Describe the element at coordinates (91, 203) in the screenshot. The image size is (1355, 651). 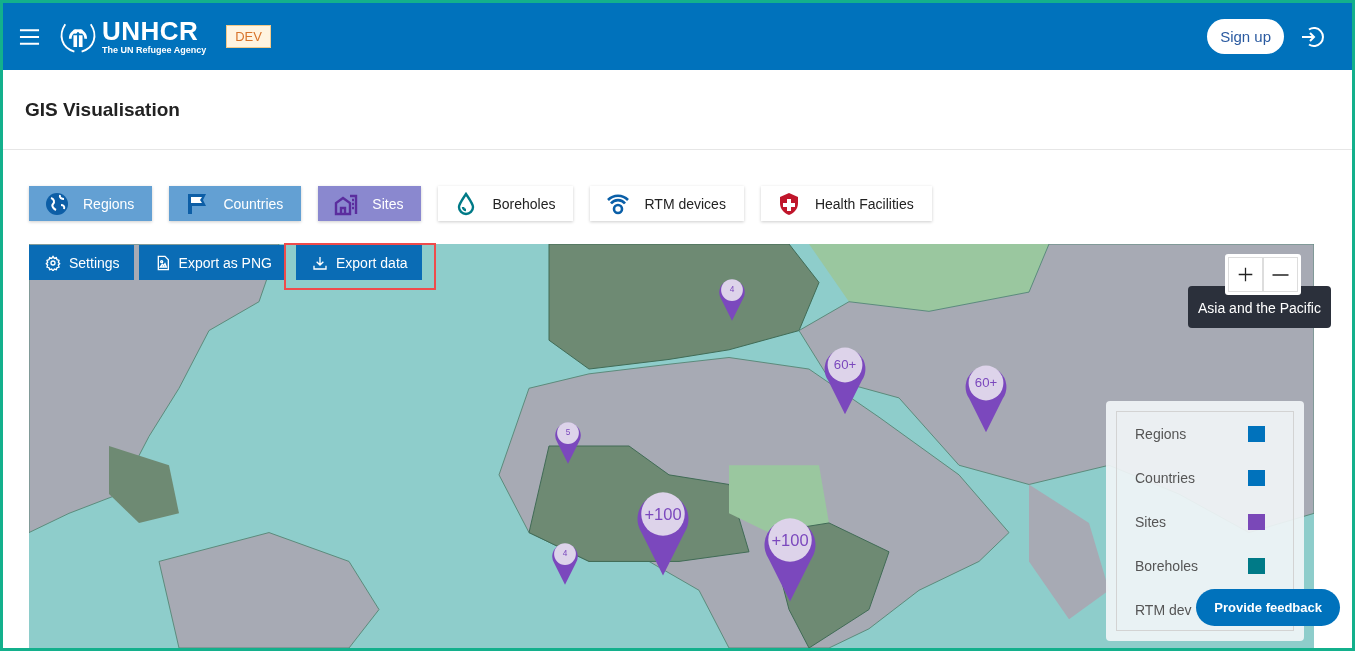
I see `layer-toggle-button: Regions` at that location.